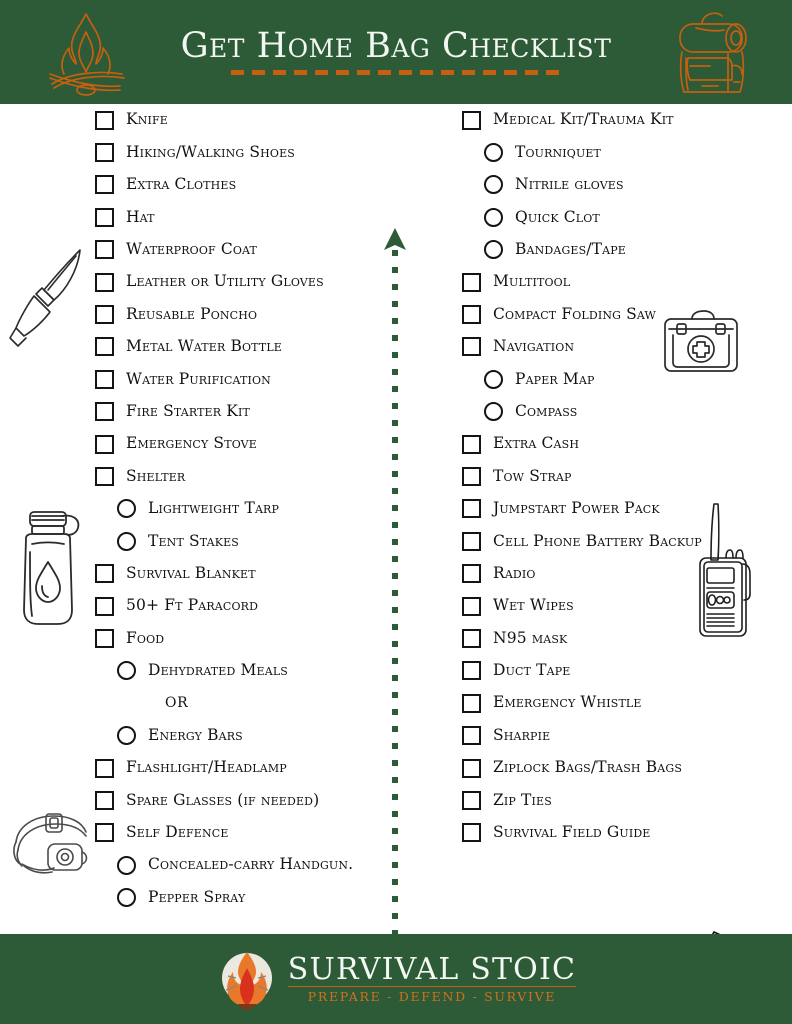 The height and width of the screenshot is (1024, 792). Describe the element at coordinates (192, 605) in the screenshot. I see `checklist-item-label: 50+ Ft Paracord` at that location.